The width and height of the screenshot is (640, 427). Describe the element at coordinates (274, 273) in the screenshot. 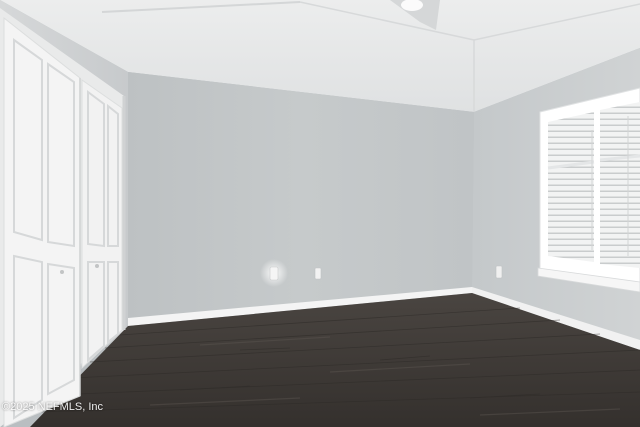

I see `night-light` at that location.